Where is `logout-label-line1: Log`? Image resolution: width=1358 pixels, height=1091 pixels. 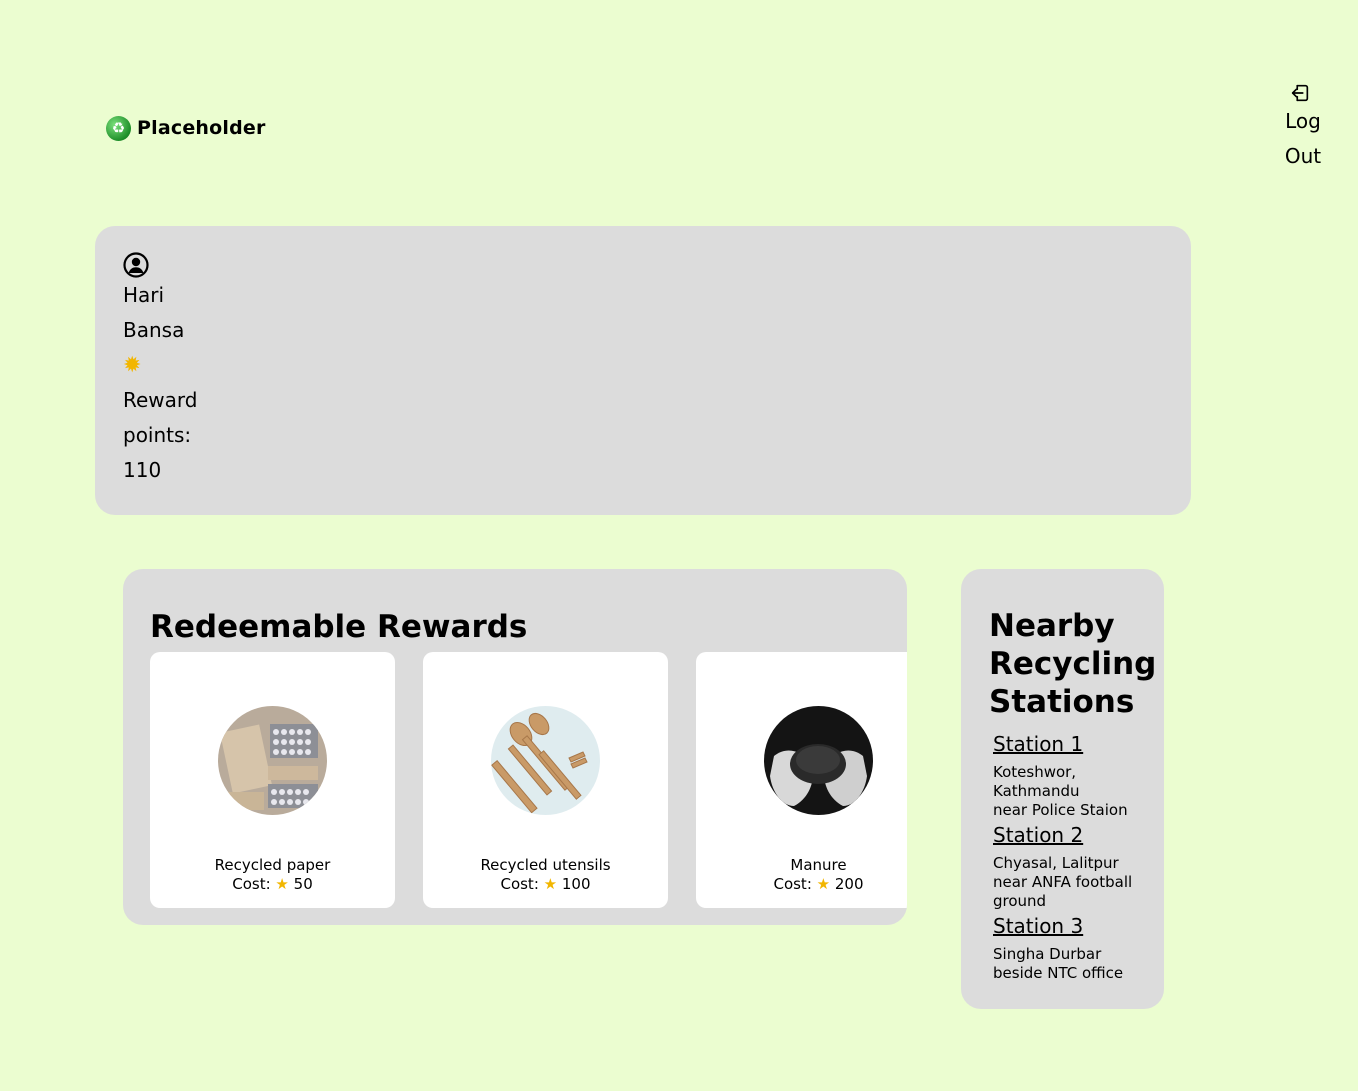 logout-label-line1: Log is located at coordinates (1303, 121).